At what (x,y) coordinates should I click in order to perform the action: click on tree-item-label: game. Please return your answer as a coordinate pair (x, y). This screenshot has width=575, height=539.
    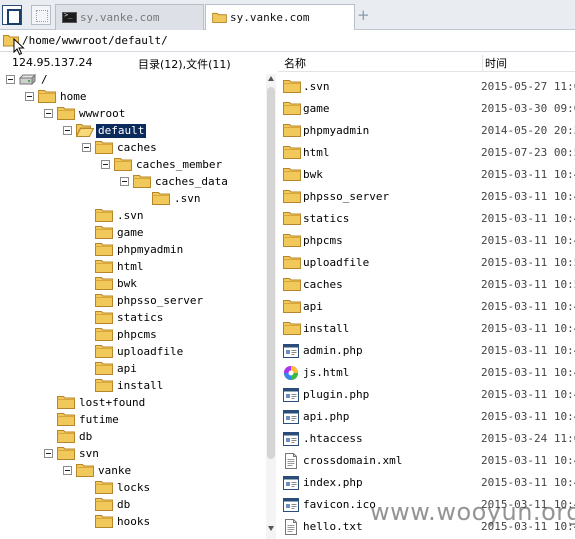
    Looking at the image, I should click on (130, 232).